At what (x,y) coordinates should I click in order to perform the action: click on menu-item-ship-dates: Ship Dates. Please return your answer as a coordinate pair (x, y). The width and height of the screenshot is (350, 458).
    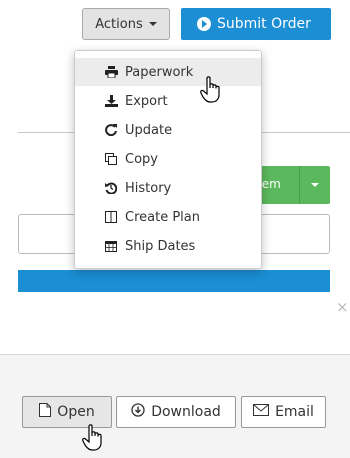
    Looking at the image, I should click on (168, 246).